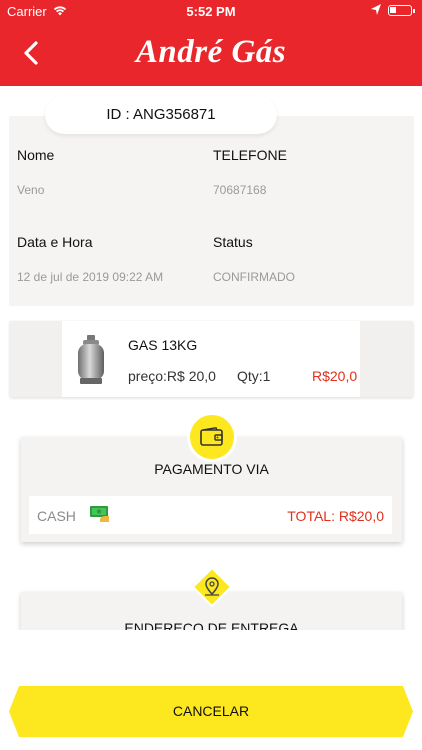  I want to click on name-label: Nome, so click(36, 155).